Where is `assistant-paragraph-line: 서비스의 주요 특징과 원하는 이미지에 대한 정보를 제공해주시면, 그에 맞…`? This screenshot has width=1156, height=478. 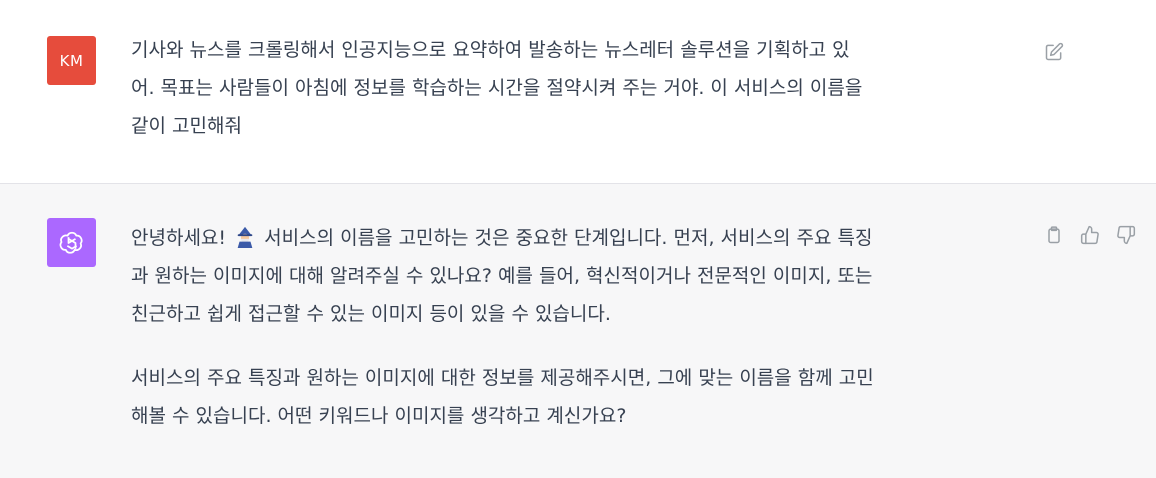
assistant-paragraph-line: 서비스의 주요 특징과 원하는 이미지에 대한 정보를 제공해주시면, 그에 맞… is located at coordinates (502, 378).